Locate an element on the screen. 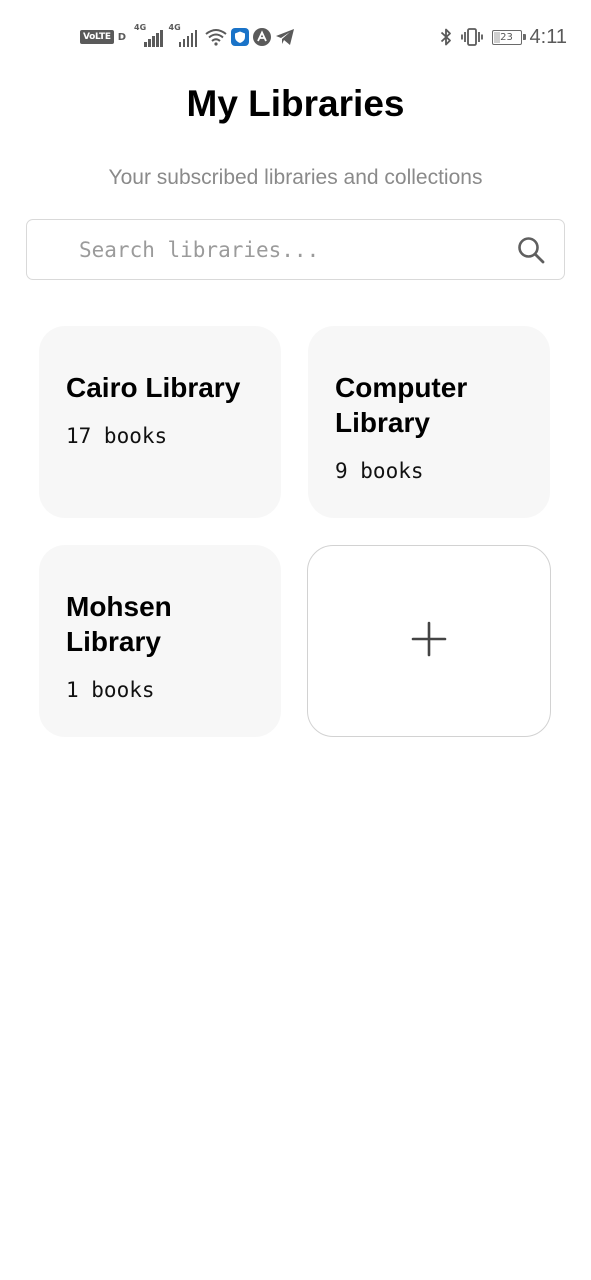 This screenshot has width=591, height=1280. library-book-count: 1 books is located at coordinates (110, 690).